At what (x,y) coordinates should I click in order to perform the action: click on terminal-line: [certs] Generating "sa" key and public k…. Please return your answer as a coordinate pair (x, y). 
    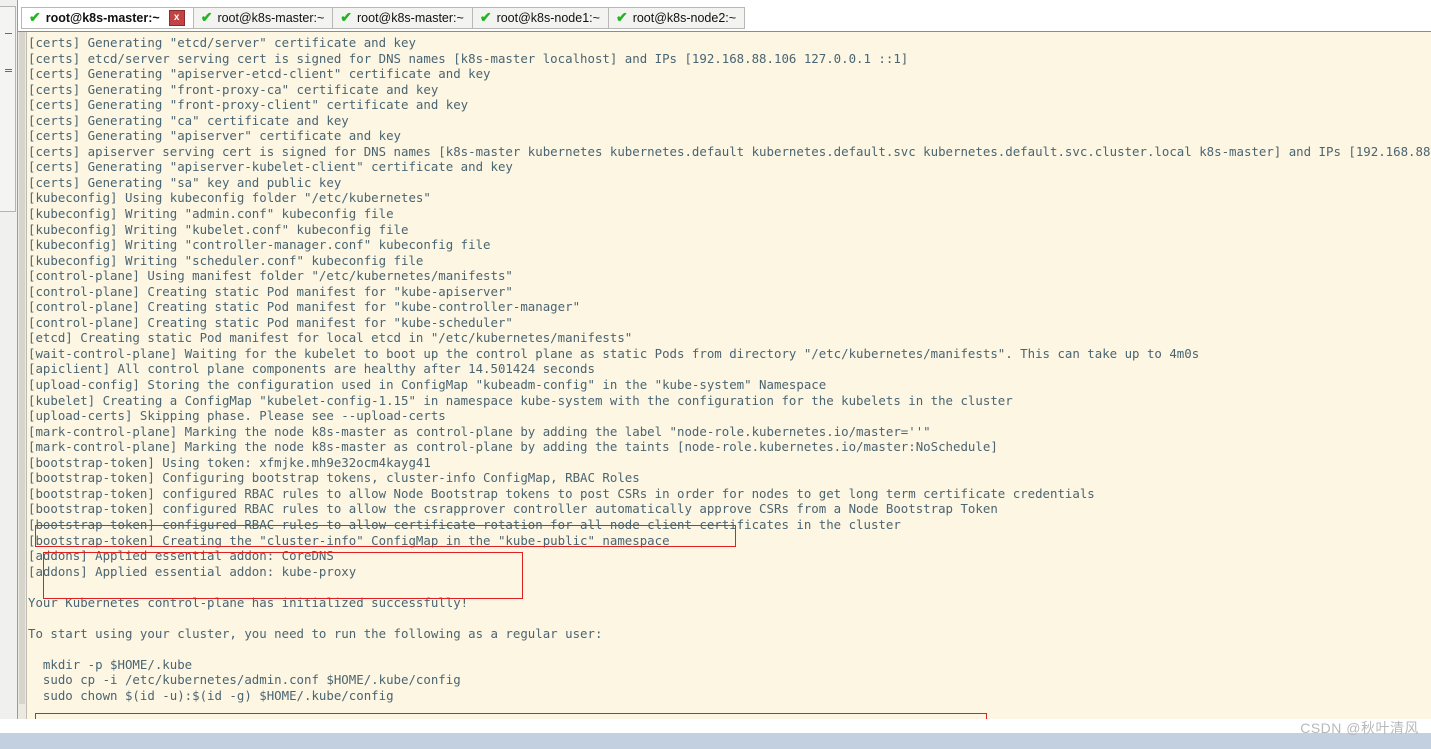
    Looking at the image, I should click on (185, 182).